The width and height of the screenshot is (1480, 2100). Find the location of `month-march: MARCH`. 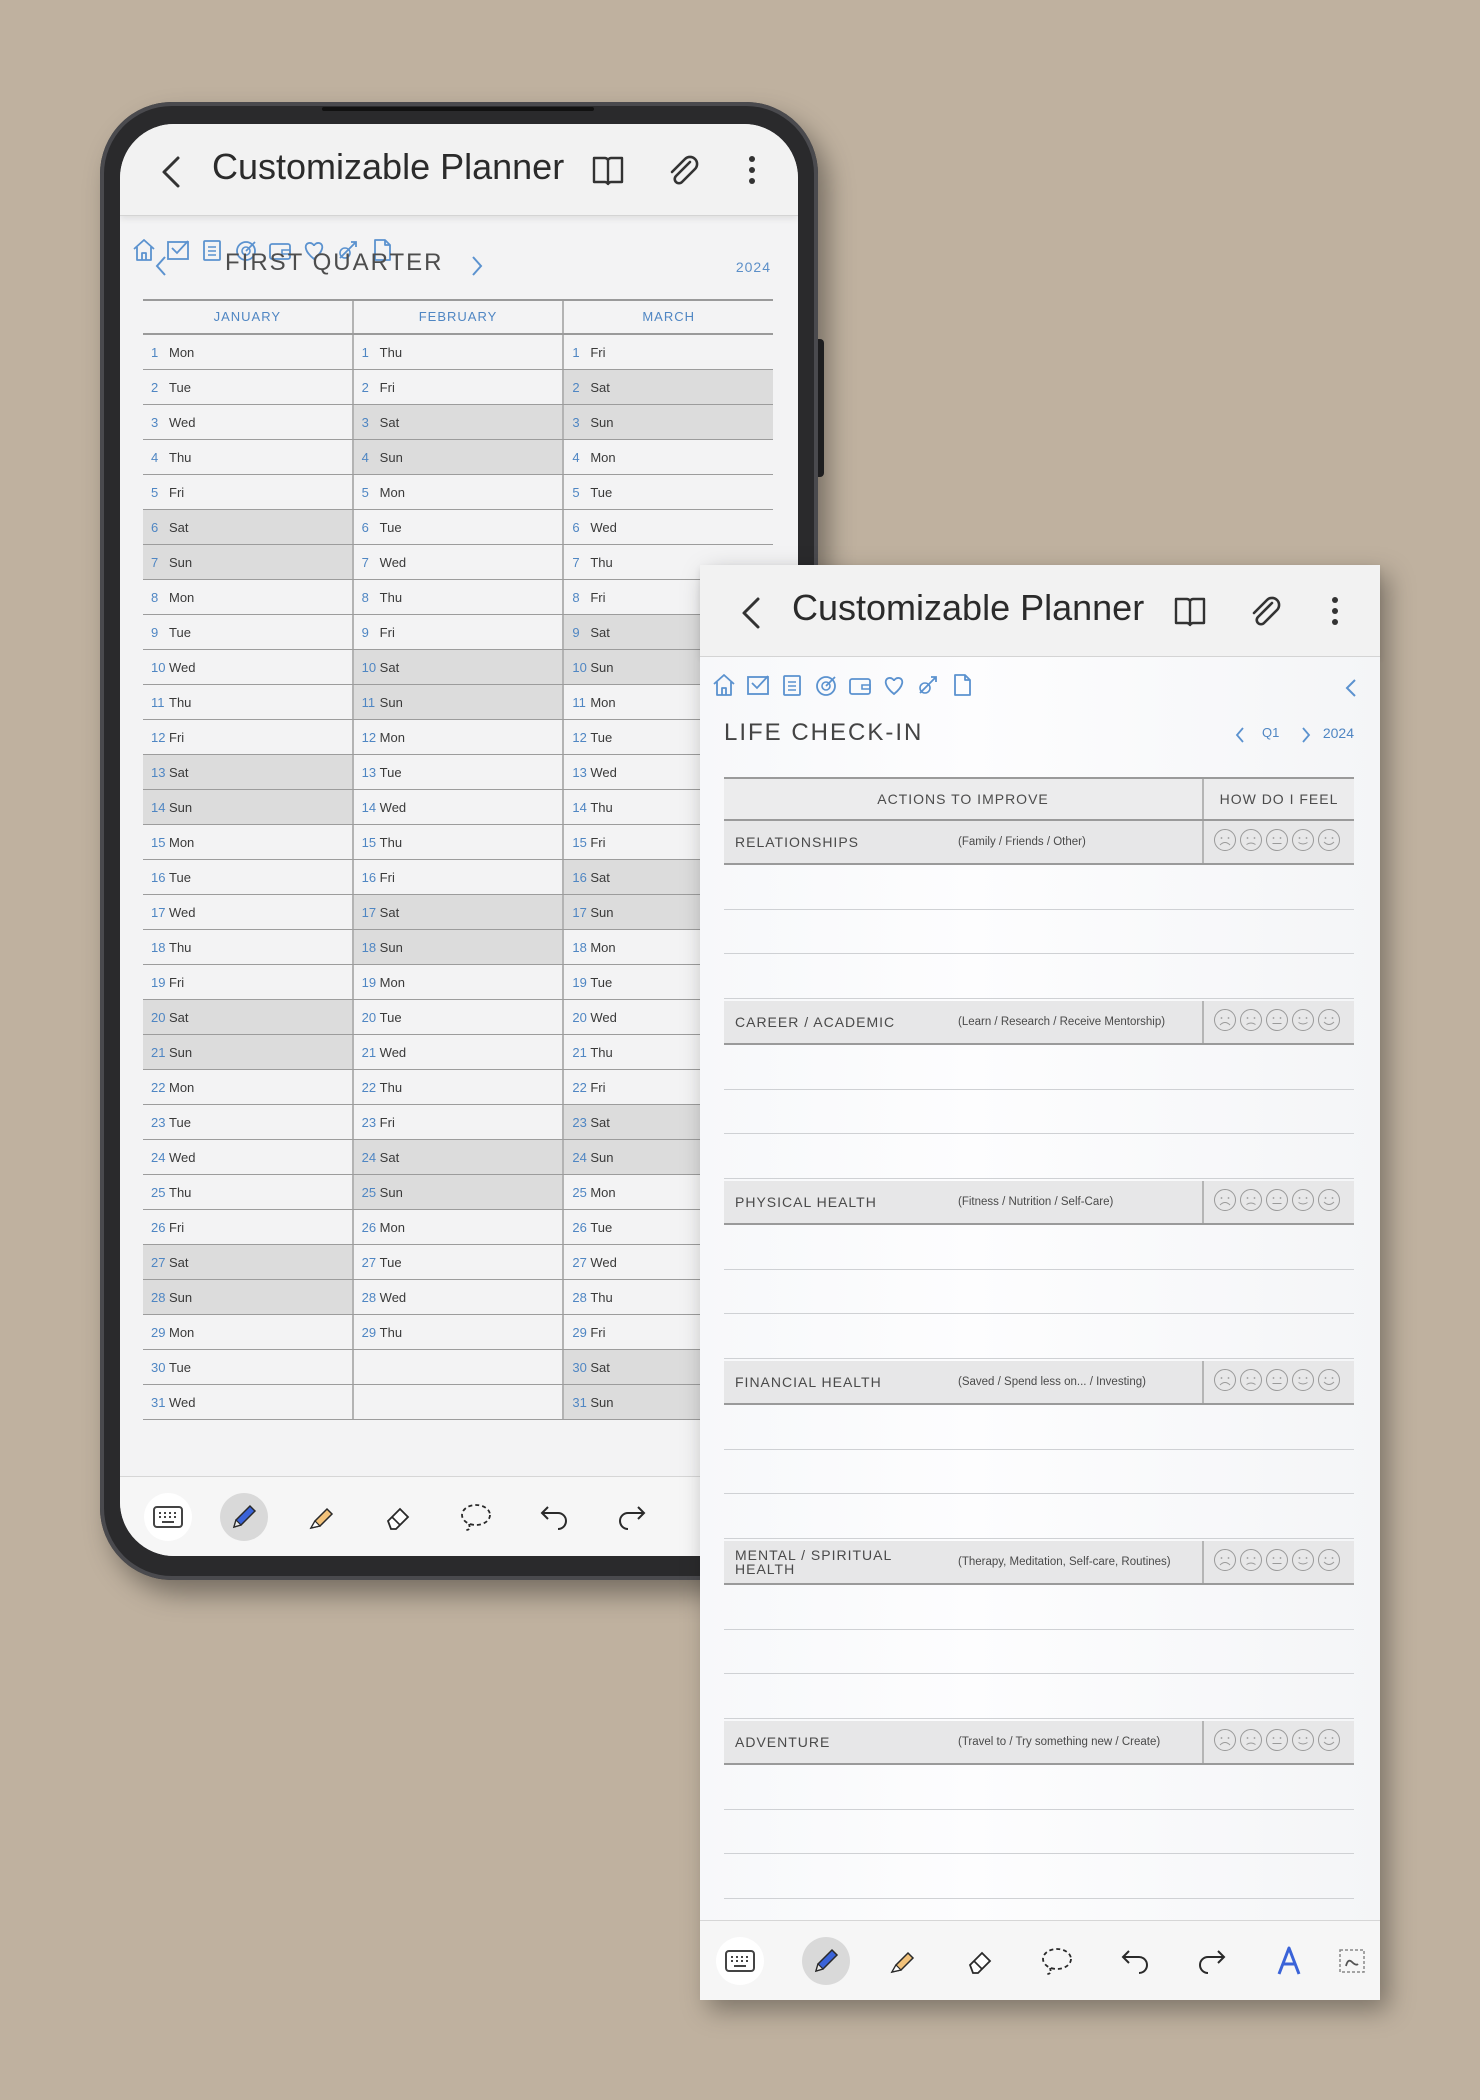

month-march: MARCH is located at coordinates (667, 317).